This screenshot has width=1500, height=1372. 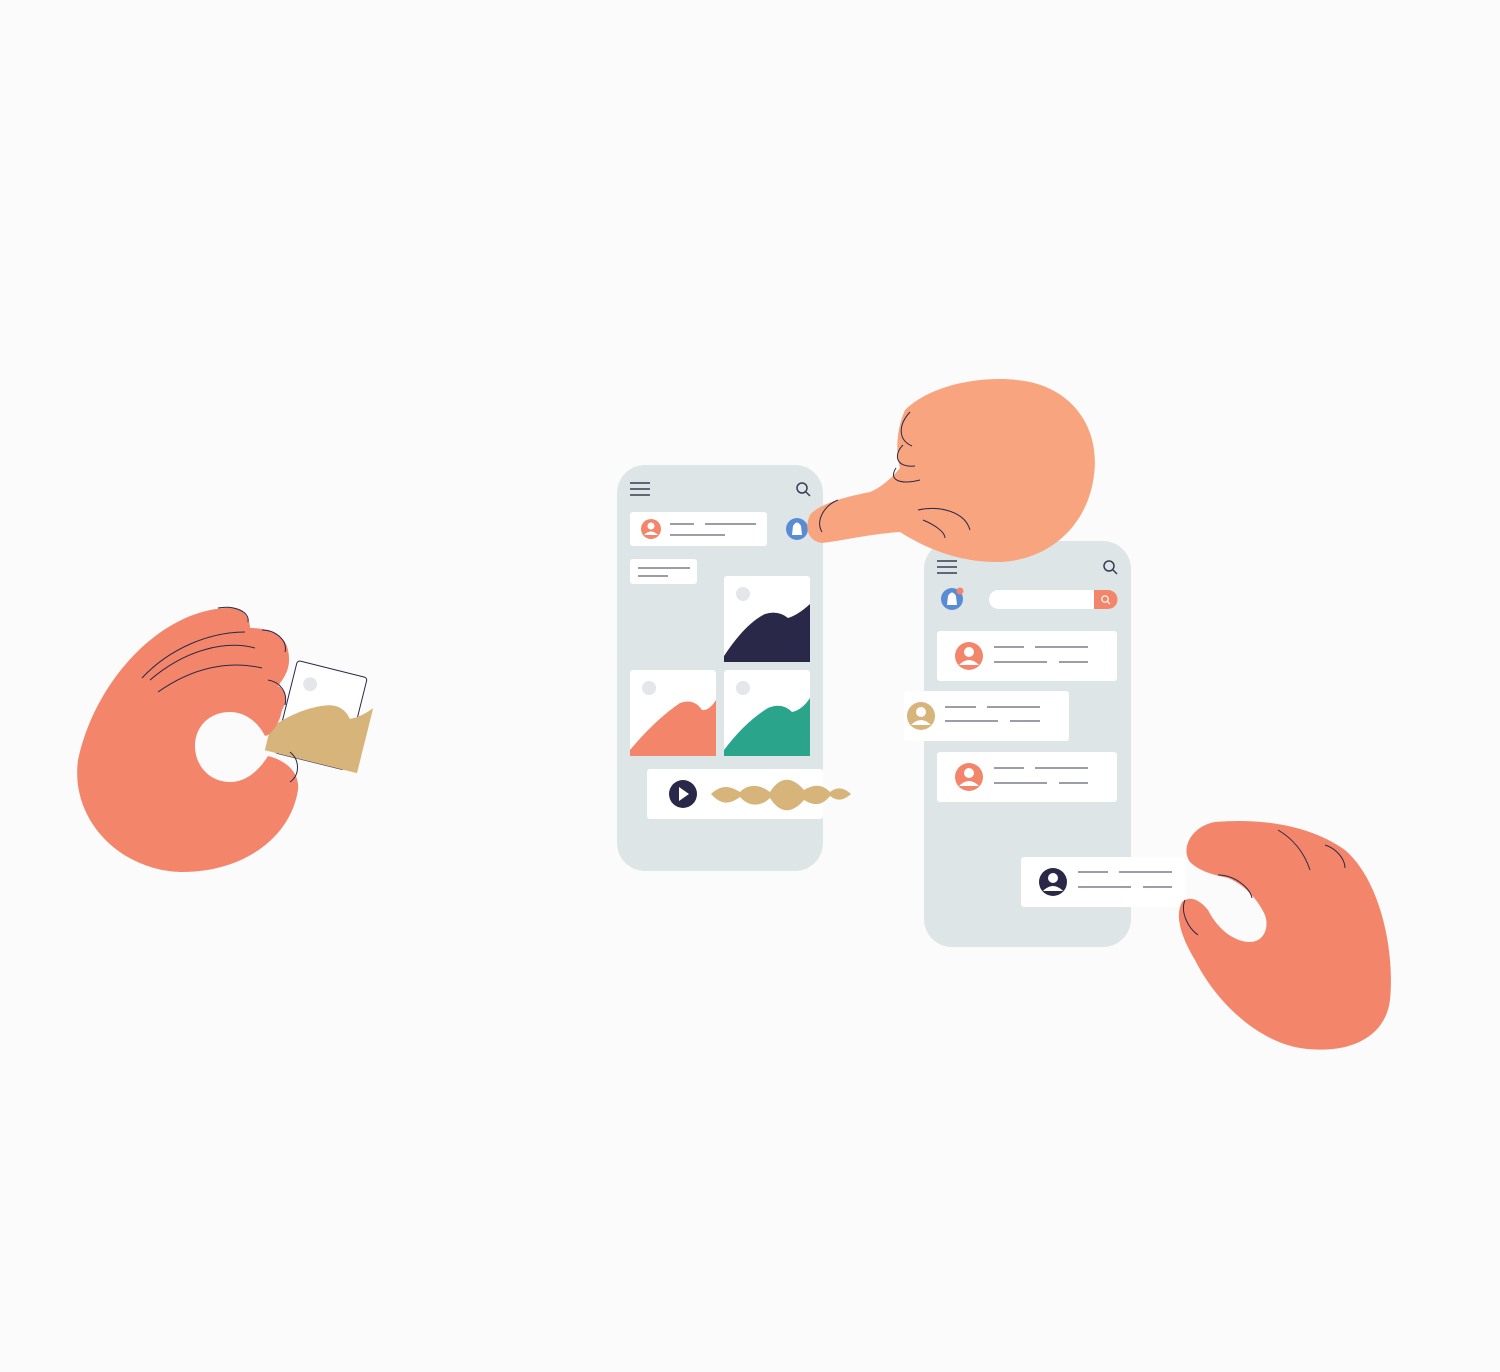 What do you see at coordinates (1284, 935) in the screenshot?
I see `right-hand-holding-card` at bounding box center [1284, 935].